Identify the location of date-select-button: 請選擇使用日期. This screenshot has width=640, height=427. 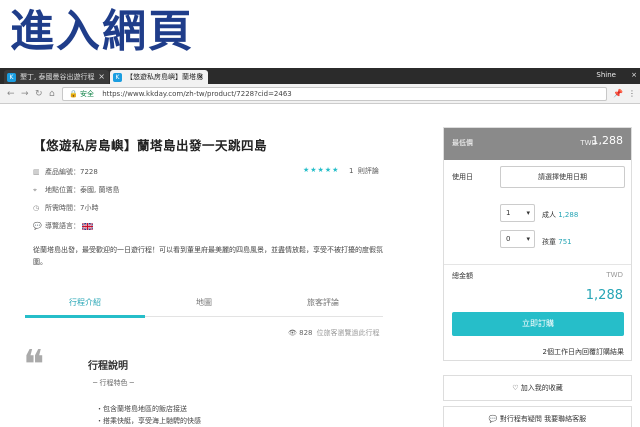
(562, 177).